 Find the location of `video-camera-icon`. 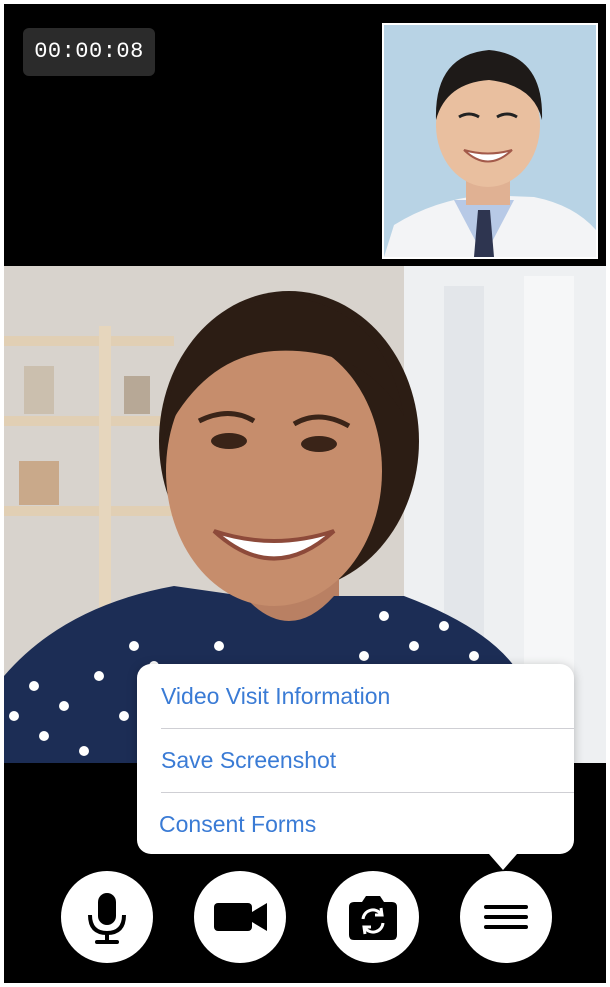

video-camera-icon is located at coordinates (240, 917).